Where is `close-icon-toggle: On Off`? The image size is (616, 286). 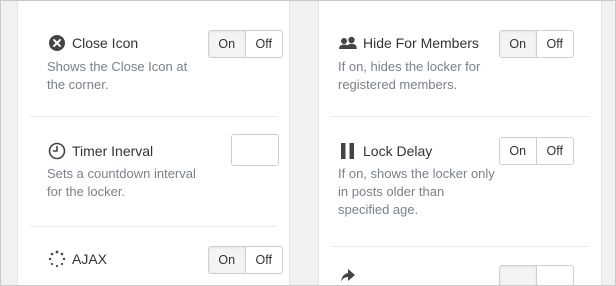 close-icon-toggle: On Off is located at coordinates (245, 44).